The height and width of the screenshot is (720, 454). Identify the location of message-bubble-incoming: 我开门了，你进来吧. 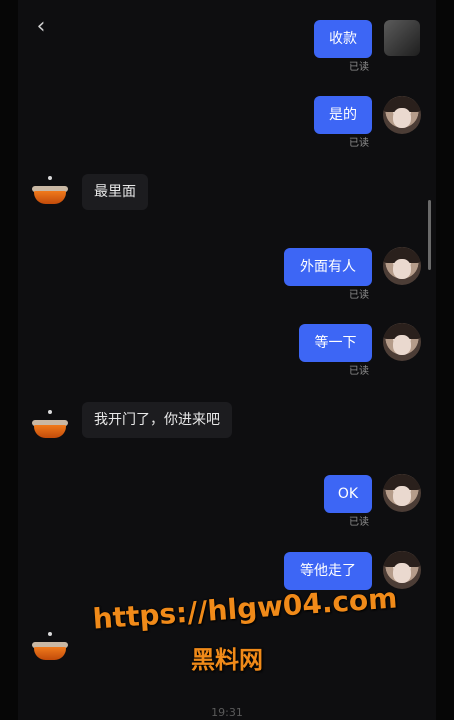
(157, 420).